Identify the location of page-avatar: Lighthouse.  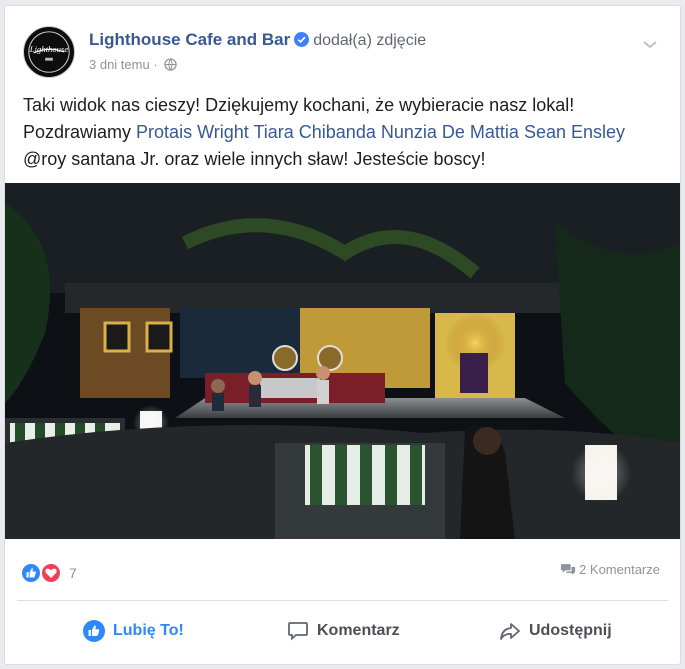
(49, 52).